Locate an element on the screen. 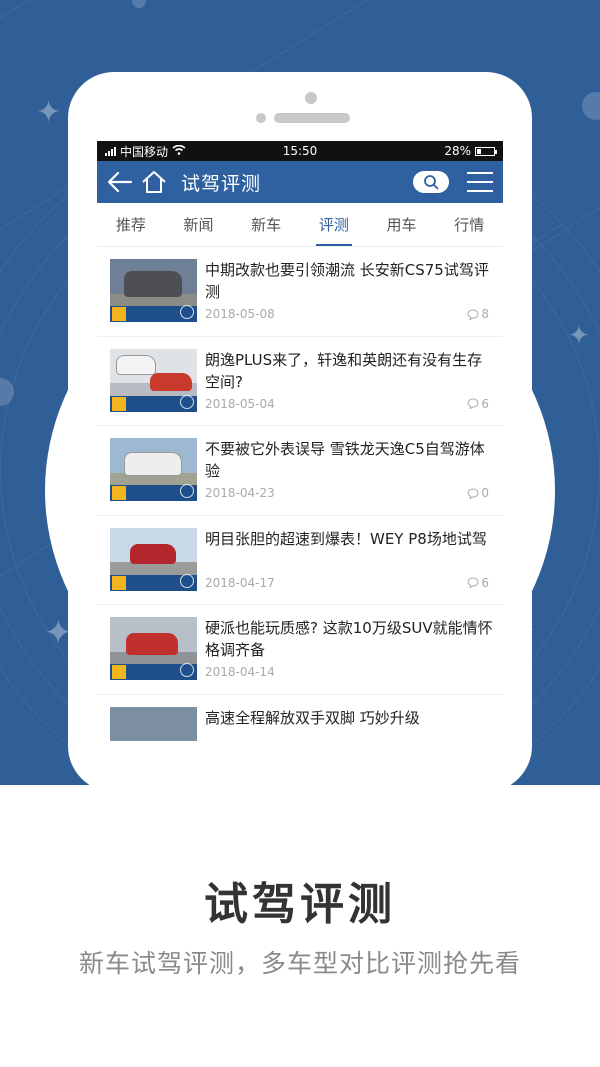 The image size is (600, 1067). article-item: 朗逸PLUS来了，轩逸和英朗还有没有生存空间? 2018-05-04 6 is located at coordinates (300, 381).